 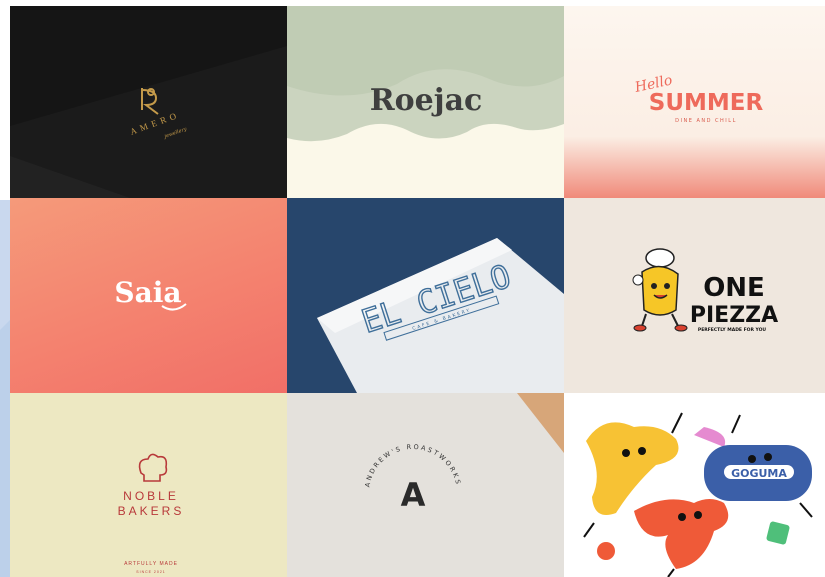 I want to click on tile-roejac: Roejac, so click(x=425, y=102).